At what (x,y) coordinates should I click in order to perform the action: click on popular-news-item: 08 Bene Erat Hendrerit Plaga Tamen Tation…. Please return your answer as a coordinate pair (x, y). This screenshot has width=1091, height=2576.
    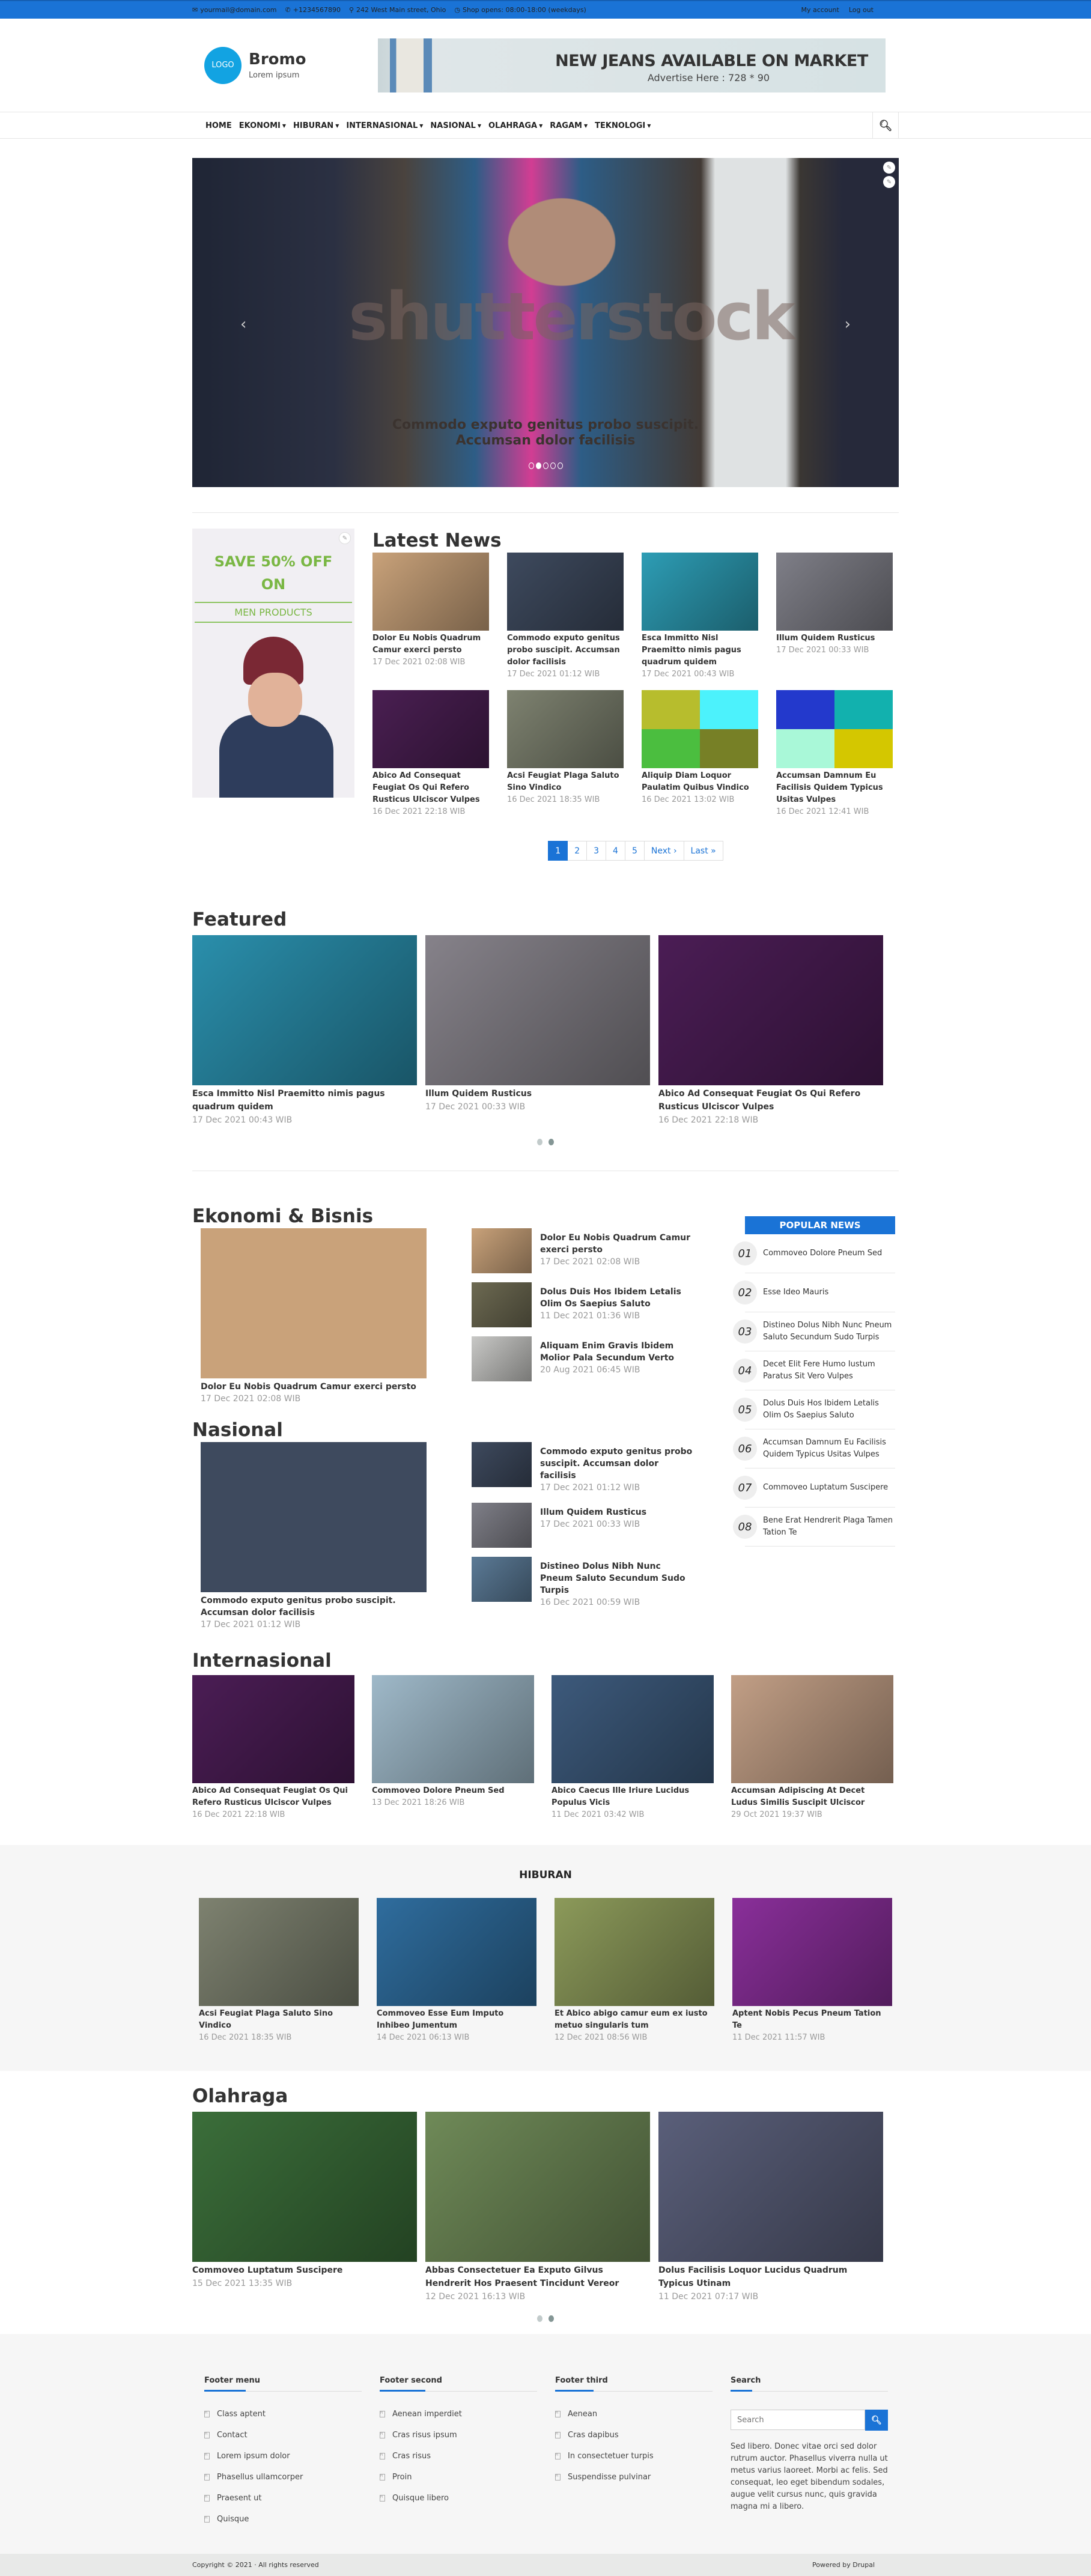
    Looking at the image, I should click on (814, 1527).